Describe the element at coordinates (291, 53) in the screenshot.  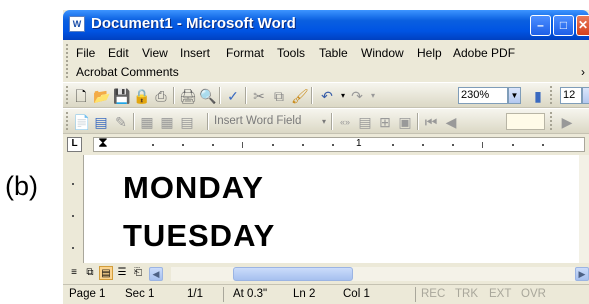
I see `menu-tools: Tools` at that location.